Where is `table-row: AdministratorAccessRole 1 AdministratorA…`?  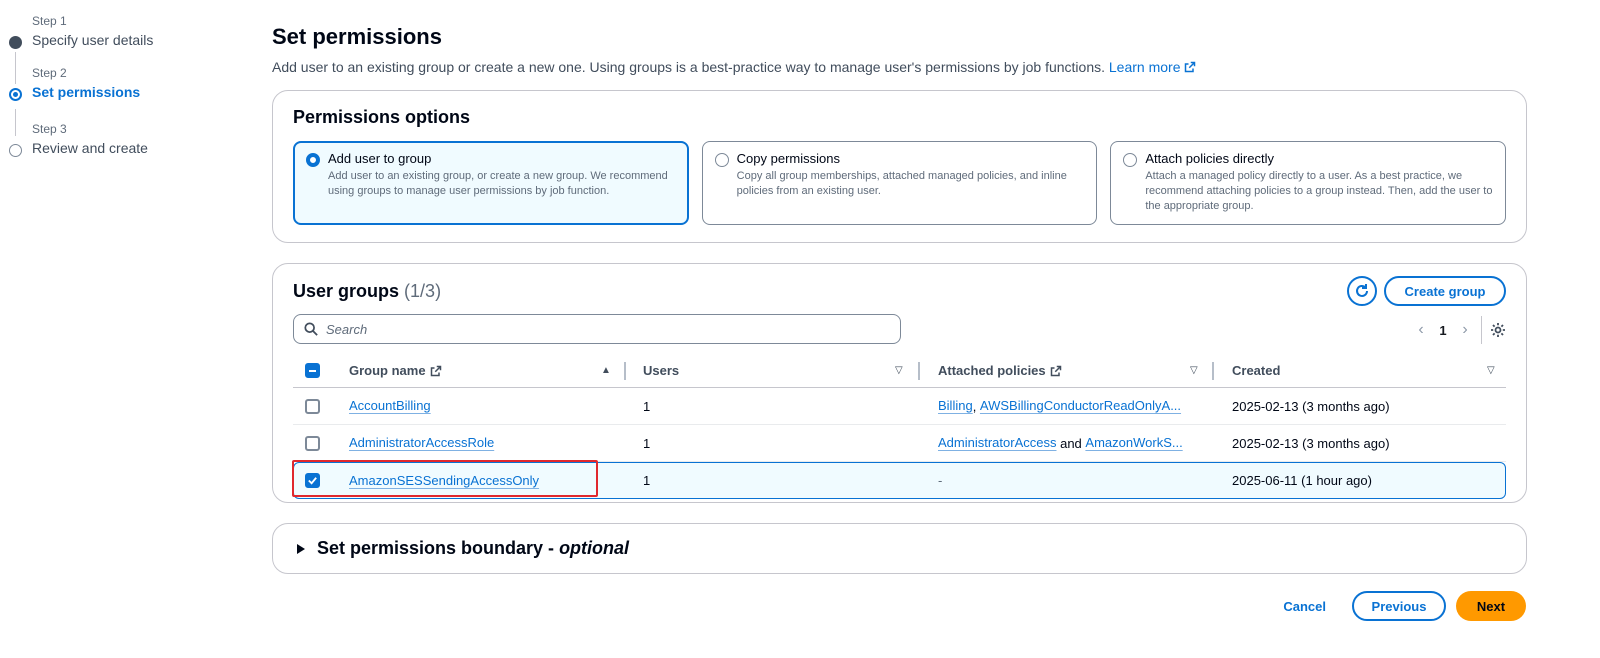 table-row: AdministratorAccessRole 1 AdministratorA… is located at coordinates (899, 443).